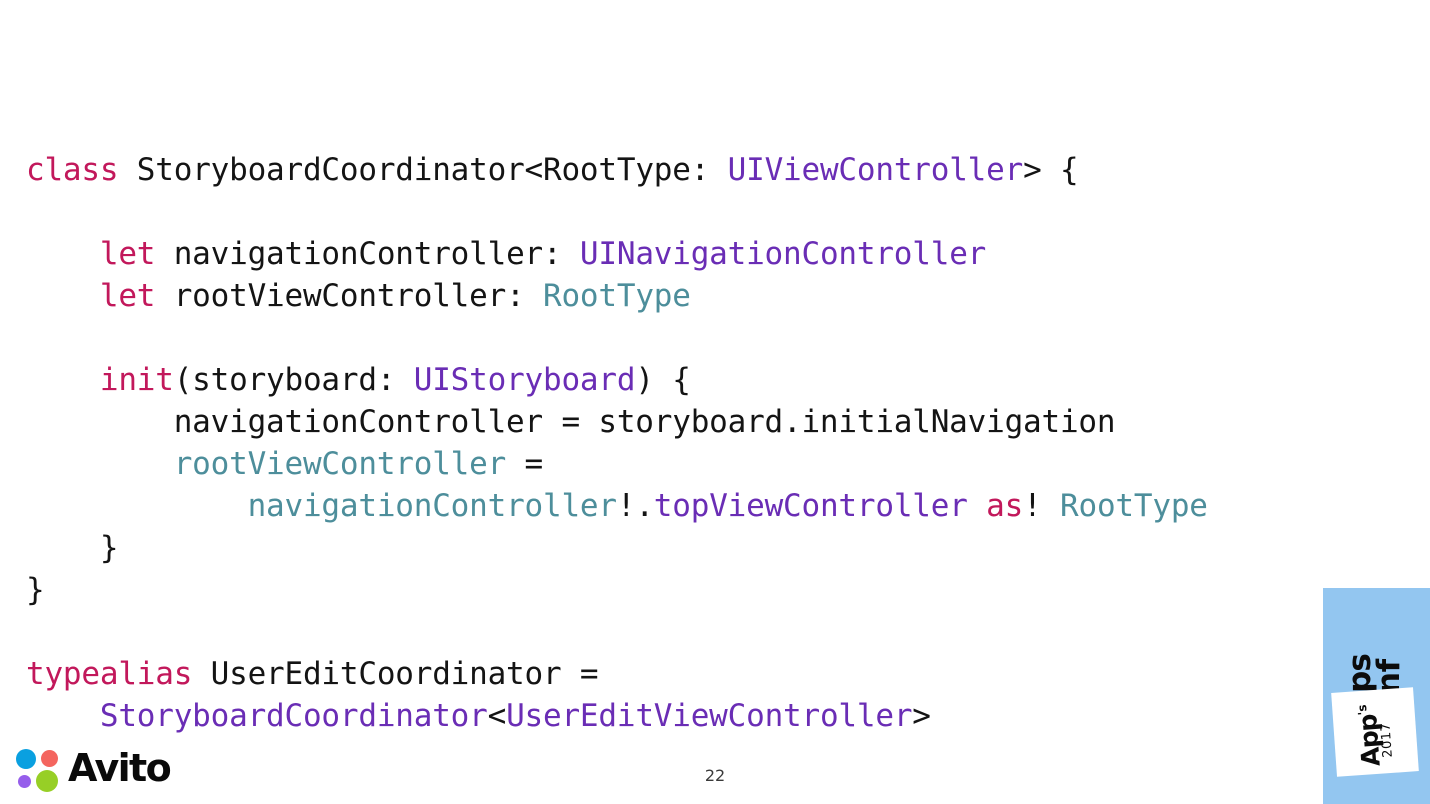 Image resolution: width=1430 pixels, height=804 pixels. What do you see at coordinates (432, 170) in the screenshot?
I see `code-token-plain: StoryboardCoordinator<RootType:` at bounding box center [432, 170].